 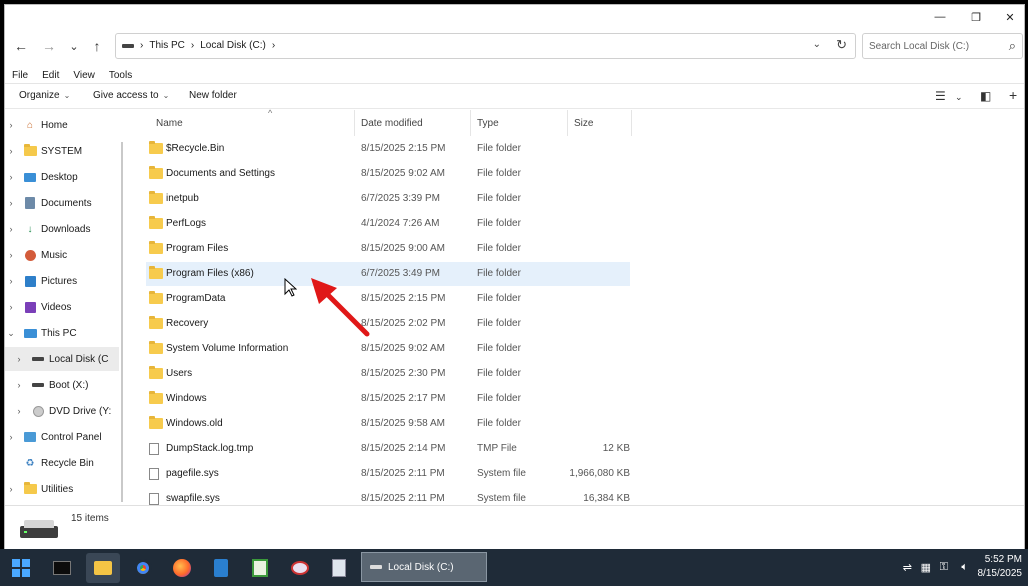 I want to click on file-type: TMP File, so click(x=497, y=448).